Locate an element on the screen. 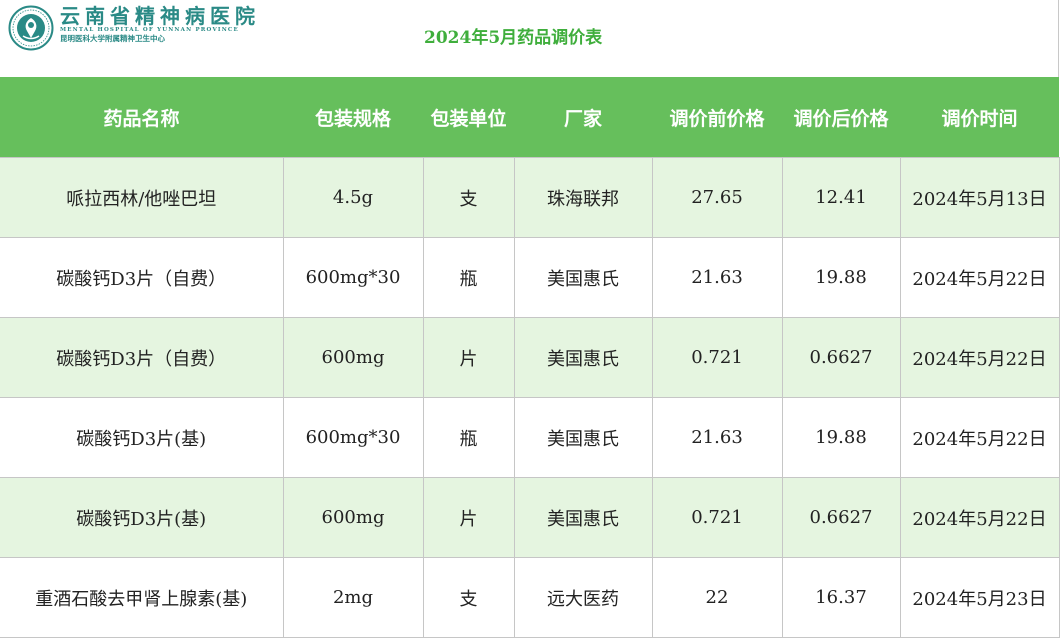 Image resolution: width=1061 pixels, height=638 pixels. column-header-adjust-date: 调价时间 is located at coordinates (979, 117).